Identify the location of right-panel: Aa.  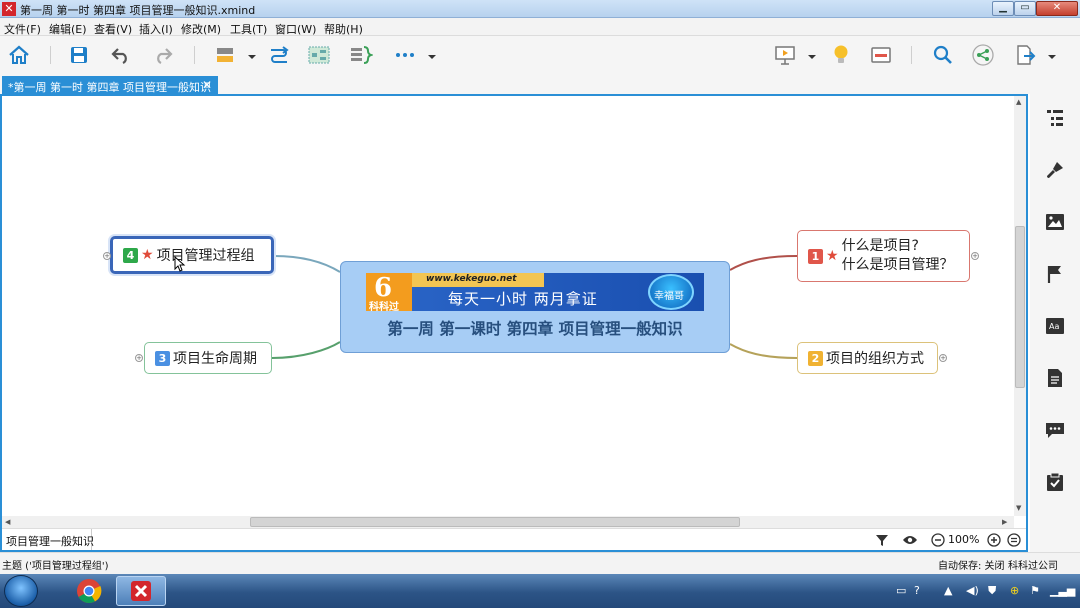
(1055, 323).